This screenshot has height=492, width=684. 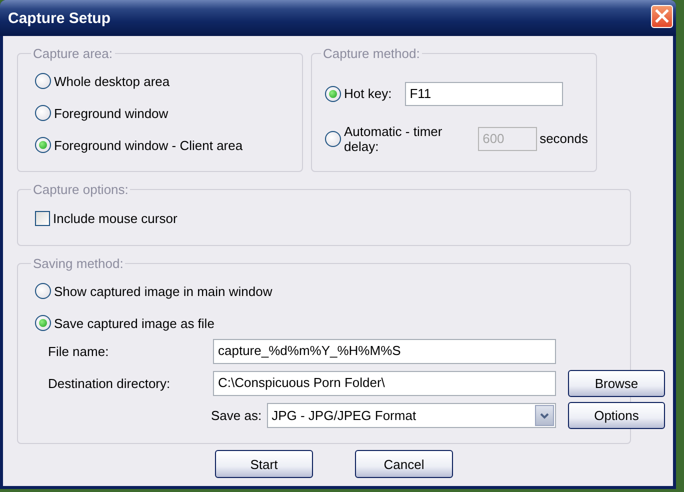 I want to click on radio-label: Show captured image in main window, so click(x=163, y=291).